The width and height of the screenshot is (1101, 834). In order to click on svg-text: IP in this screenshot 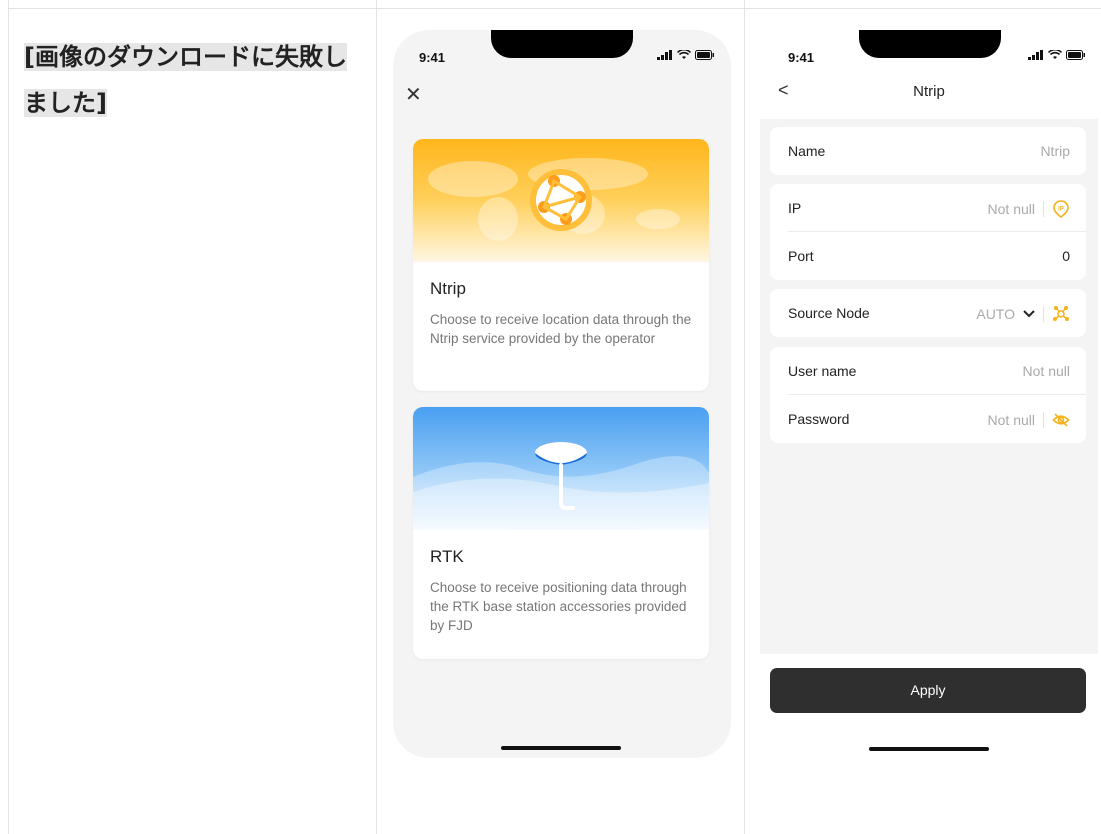, I will do `click(1061, 210)`.